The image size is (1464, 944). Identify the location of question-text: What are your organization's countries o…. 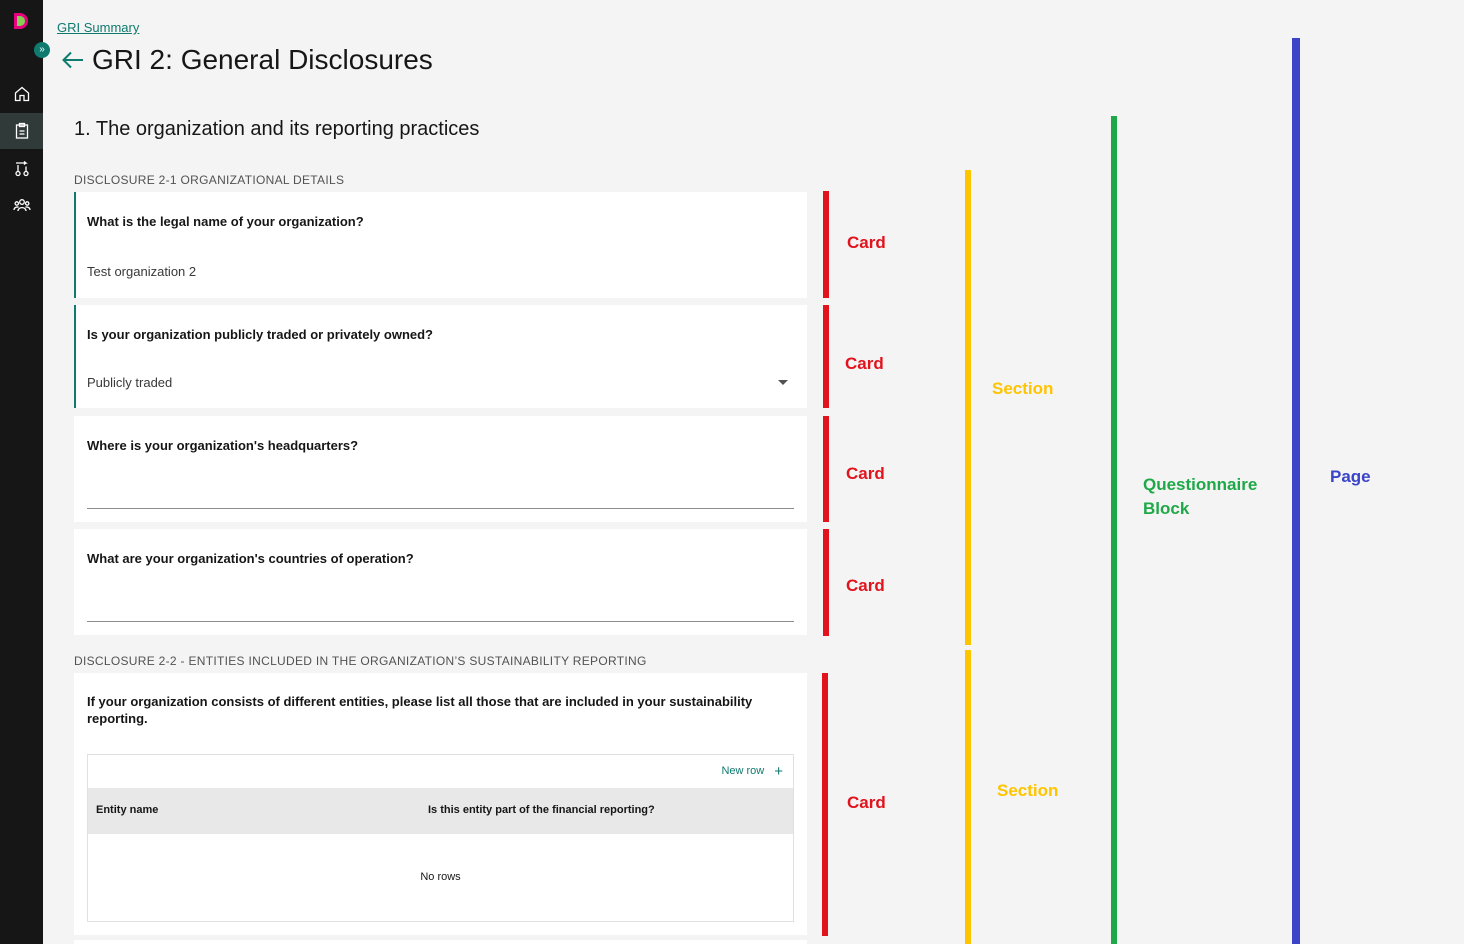
(250, 558).